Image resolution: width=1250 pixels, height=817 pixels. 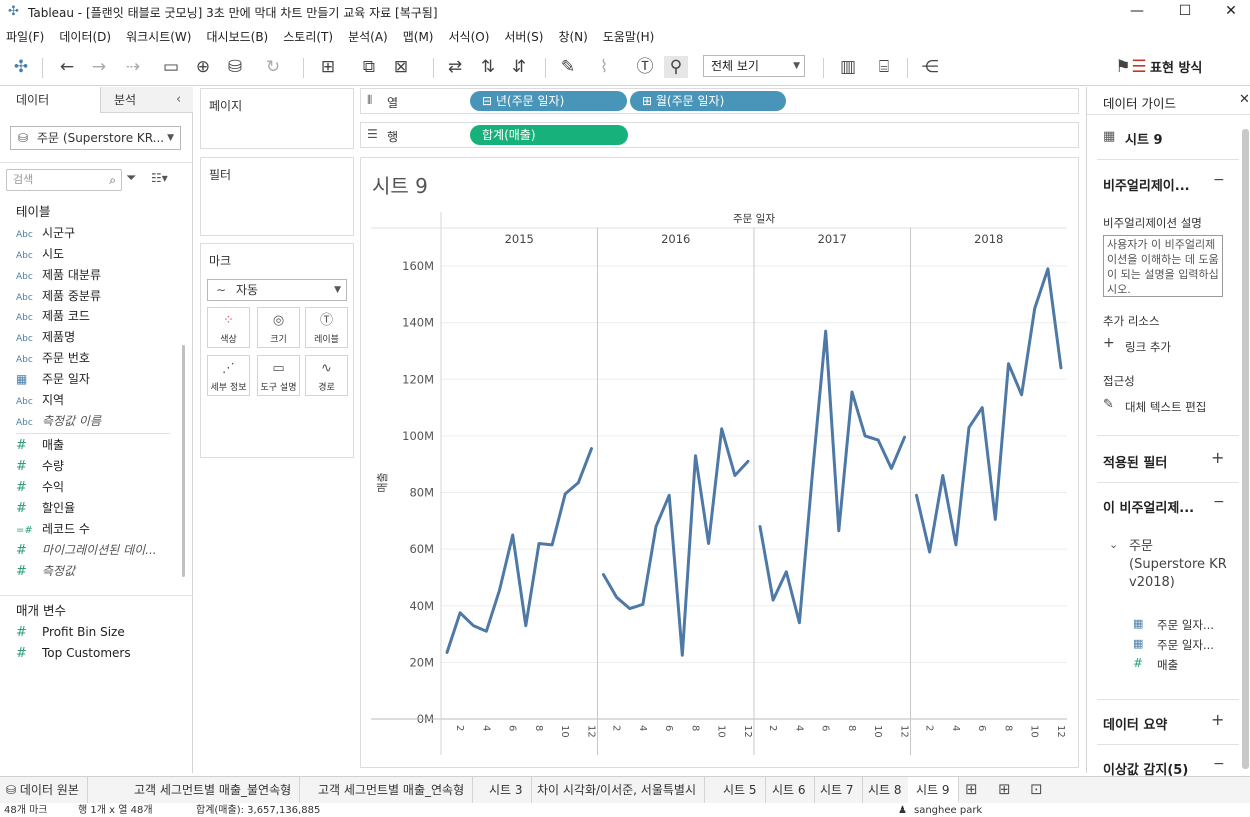 I want to click on menu-story: 스토리(T), so click(x=308, y=36).